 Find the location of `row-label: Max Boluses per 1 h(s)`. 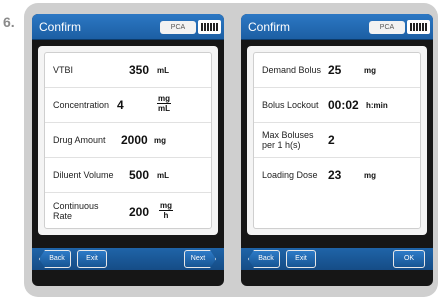

row-label: Max Boluses per 1 h(s) is located at coordinates (288, 140).